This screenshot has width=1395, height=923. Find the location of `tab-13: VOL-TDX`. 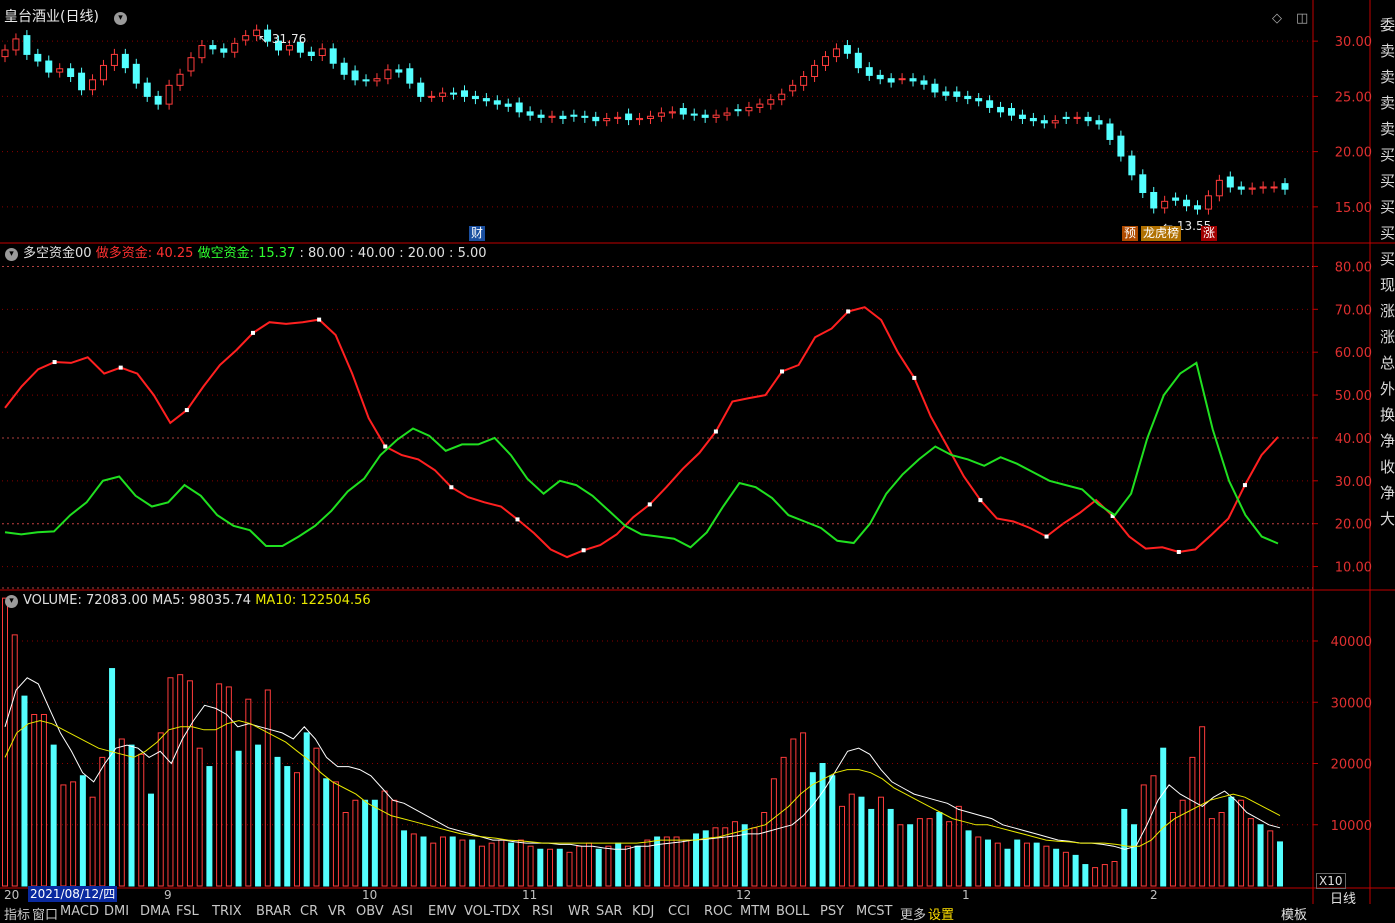

tab-13: VOL-TDX is located at coordinates (492, 912).